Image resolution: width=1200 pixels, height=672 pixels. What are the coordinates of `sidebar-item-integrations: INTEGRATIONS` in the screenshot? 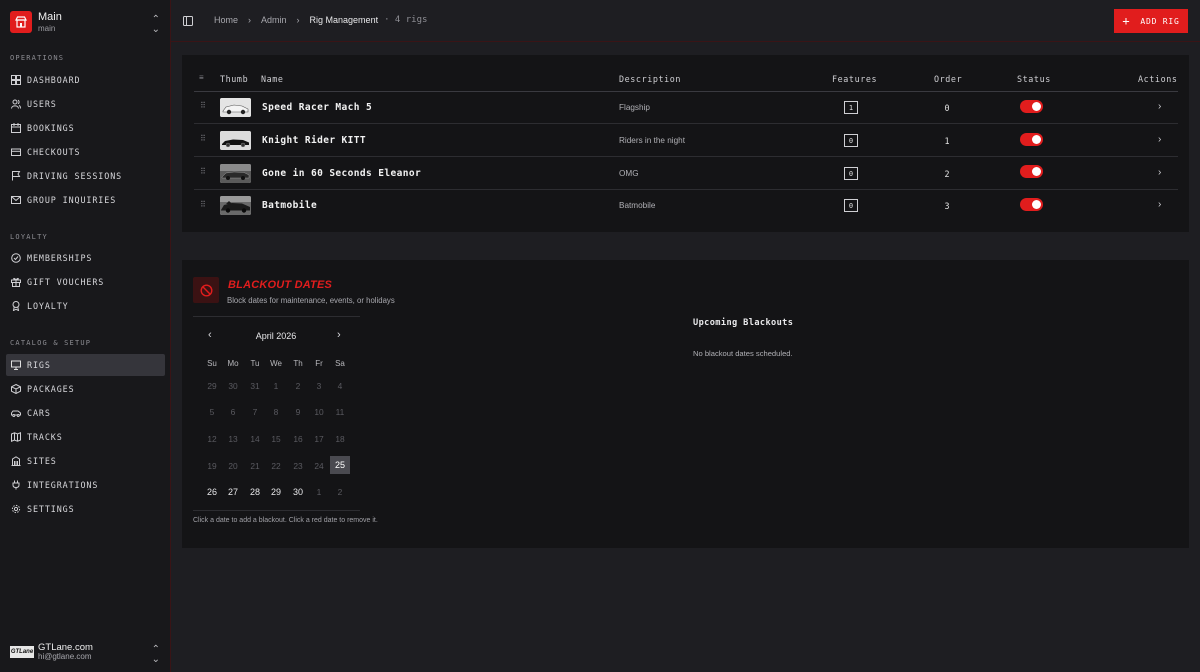 It's located at (85, 485).